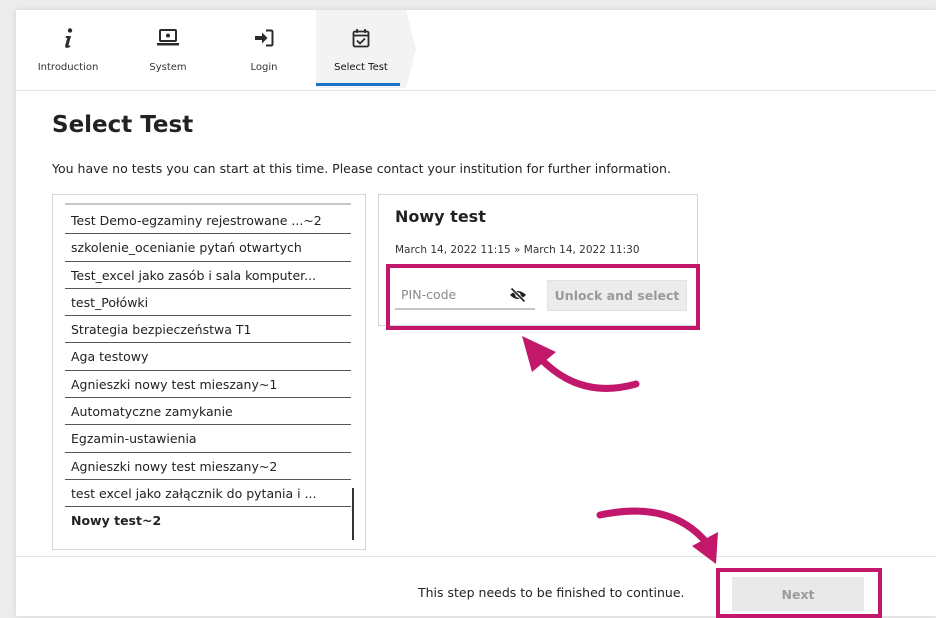  Describe the element at coordinates (123, 125) in the screenshot. I see `page-title: Select Test` at that location.